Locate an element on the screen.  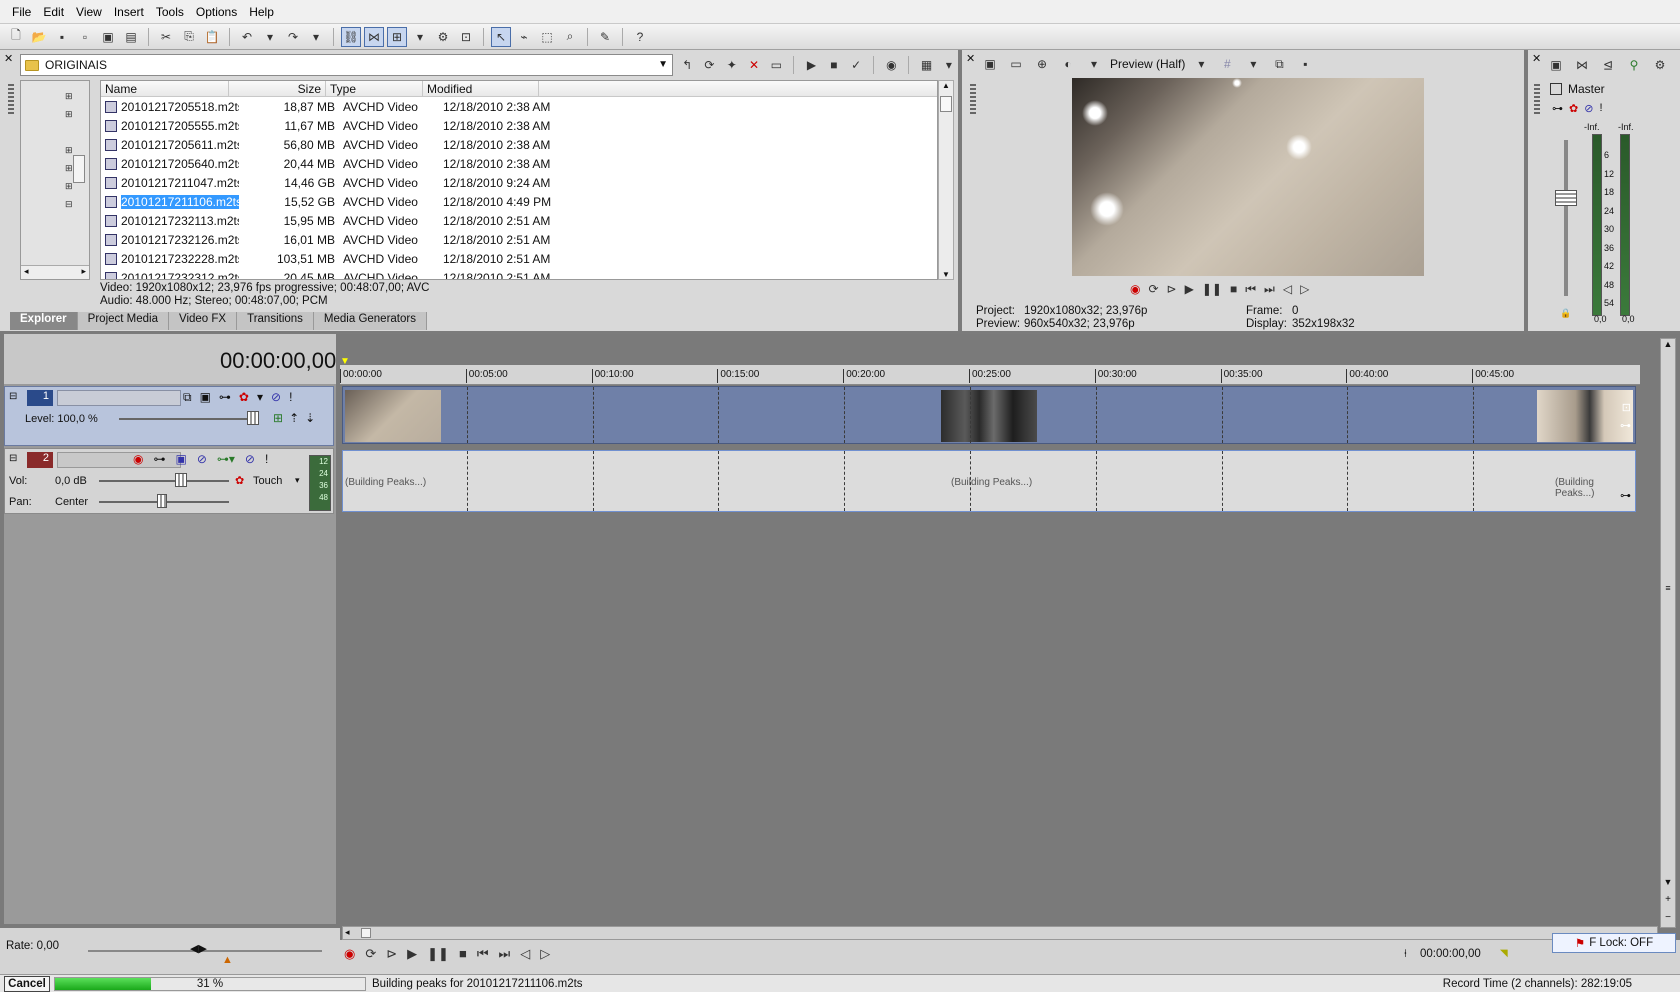
paste-icon: 📋 is located at coordinates (212, 37).